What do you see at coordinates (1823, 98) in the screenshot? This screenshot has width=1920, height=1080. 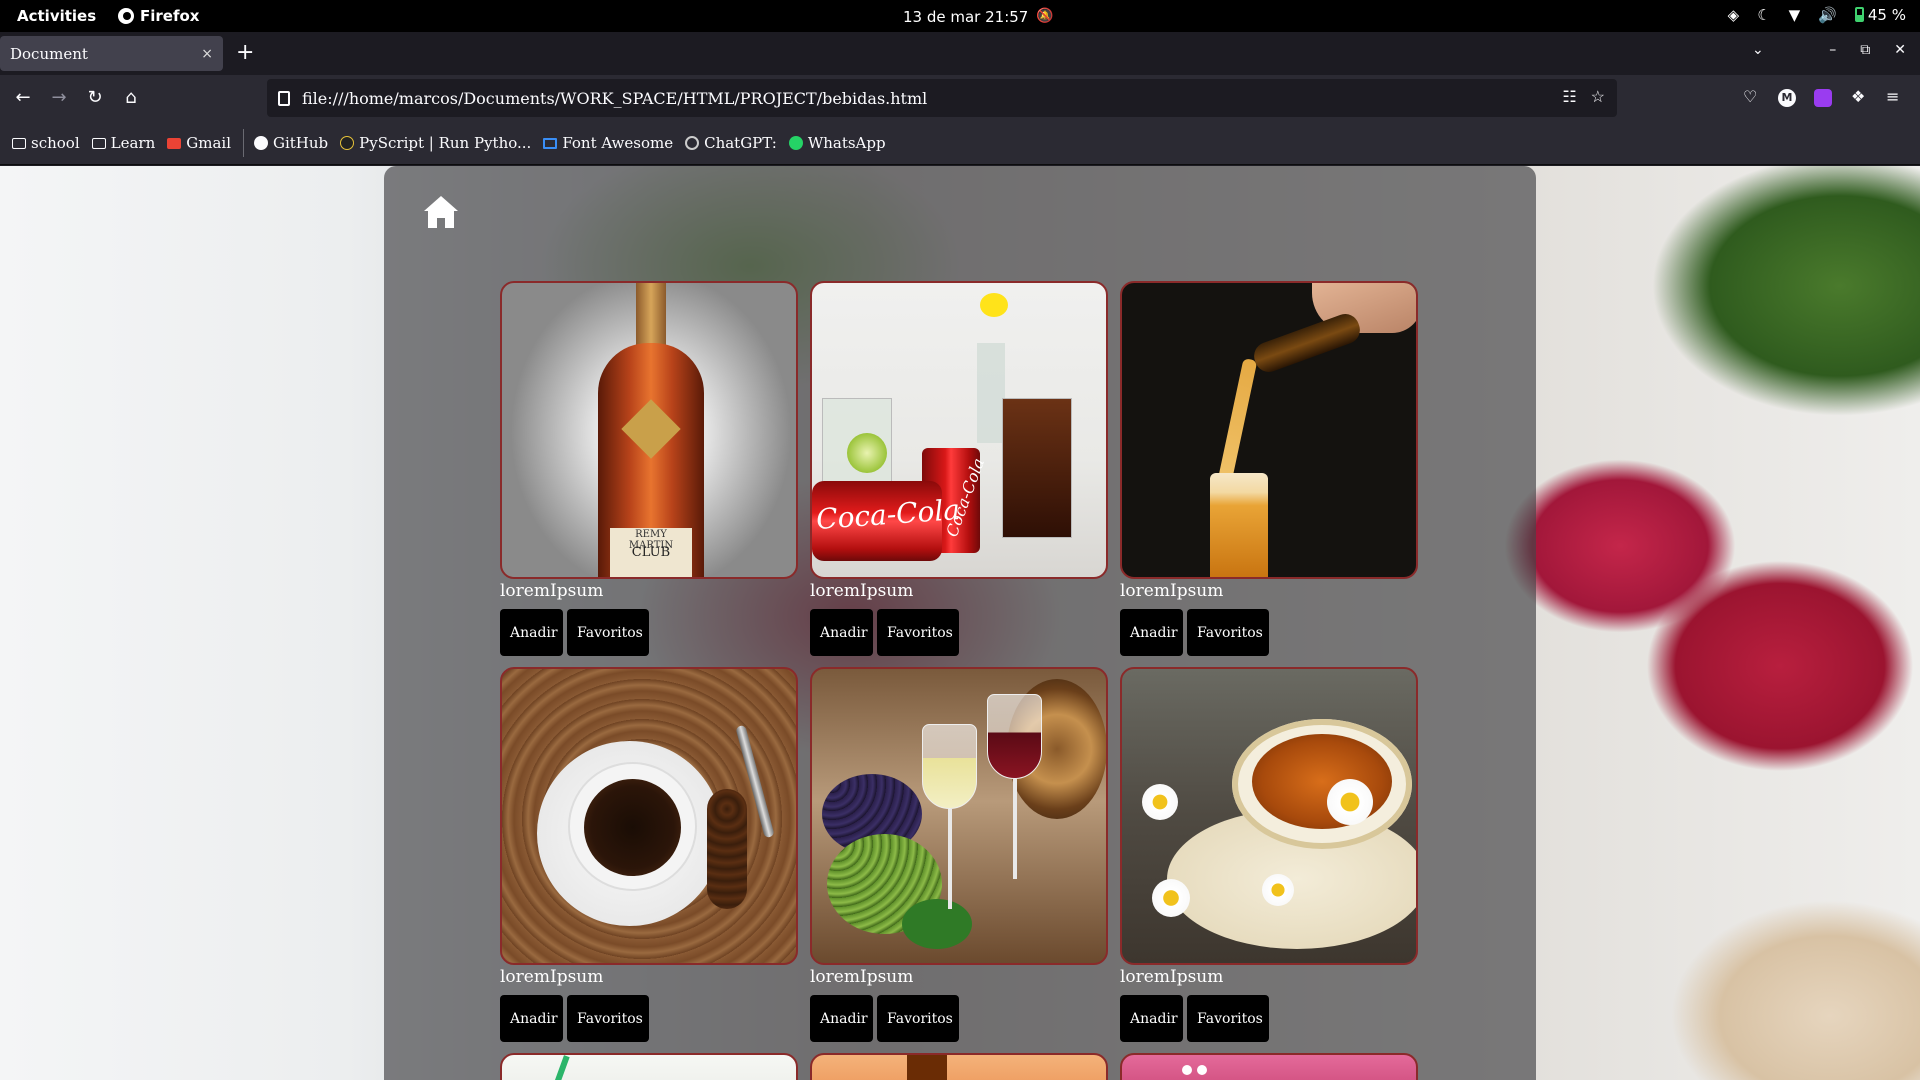 I see `extension-purple-icon` at bounding box center [1823, 98].